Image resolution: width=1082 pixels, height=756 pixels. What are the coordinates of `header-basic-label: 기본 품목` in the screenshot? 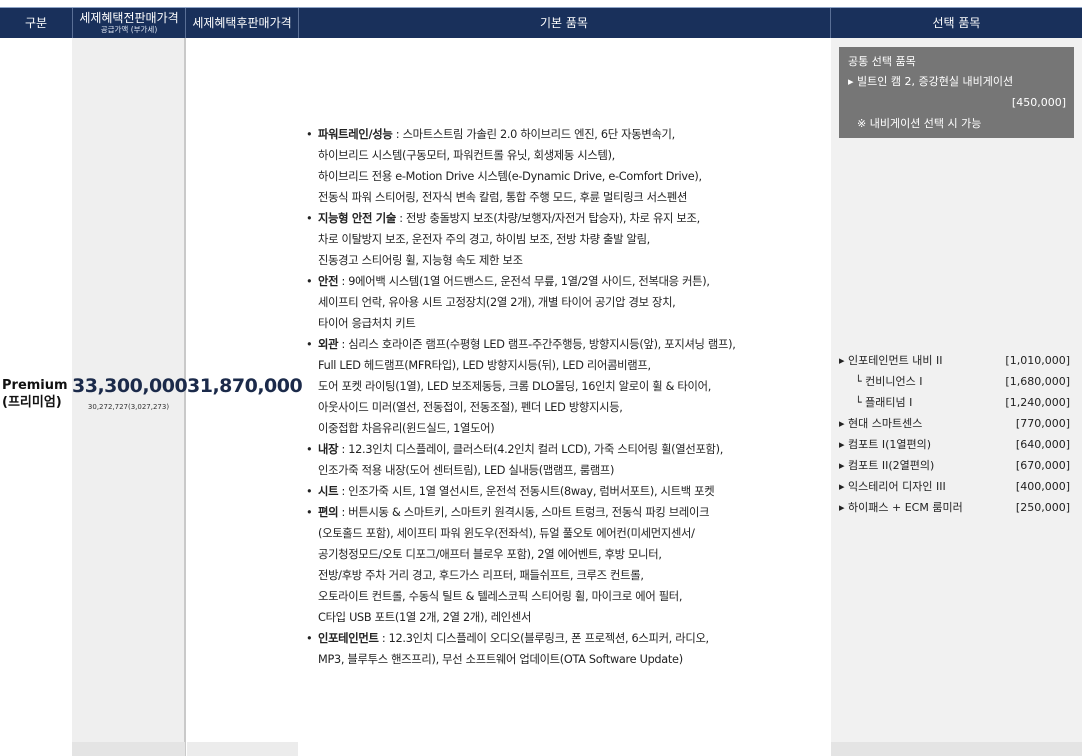 It's located at (564, 22).